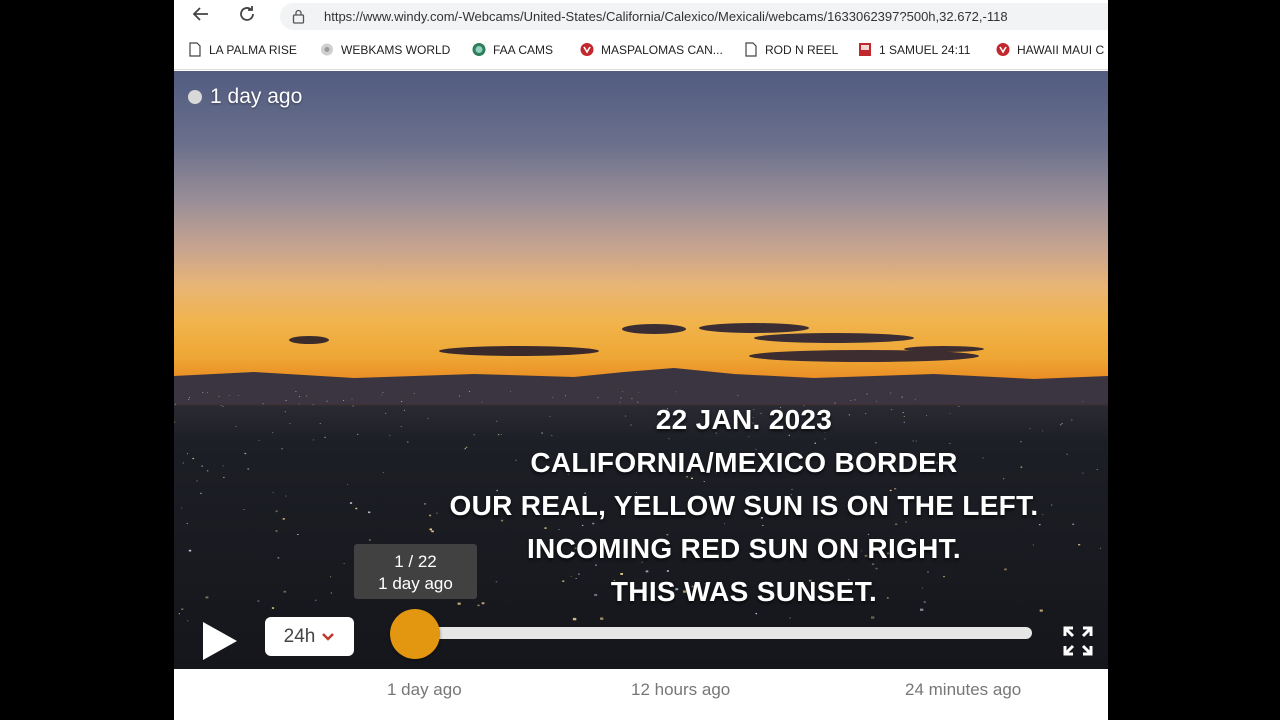 The width and height of the screenshot is (1280, 720). I want to click on tooltip-index: 1 / 22, so click(415, 561).